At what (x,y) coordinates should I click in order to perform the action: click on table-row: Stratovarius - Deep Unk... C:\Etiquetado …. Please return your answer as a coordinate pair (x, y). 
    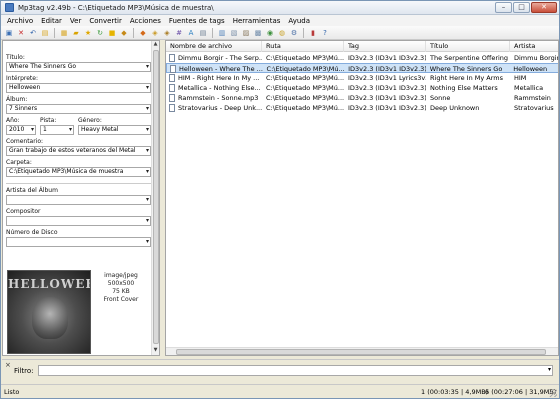
    Looking at the image, I should click on (362, 108).